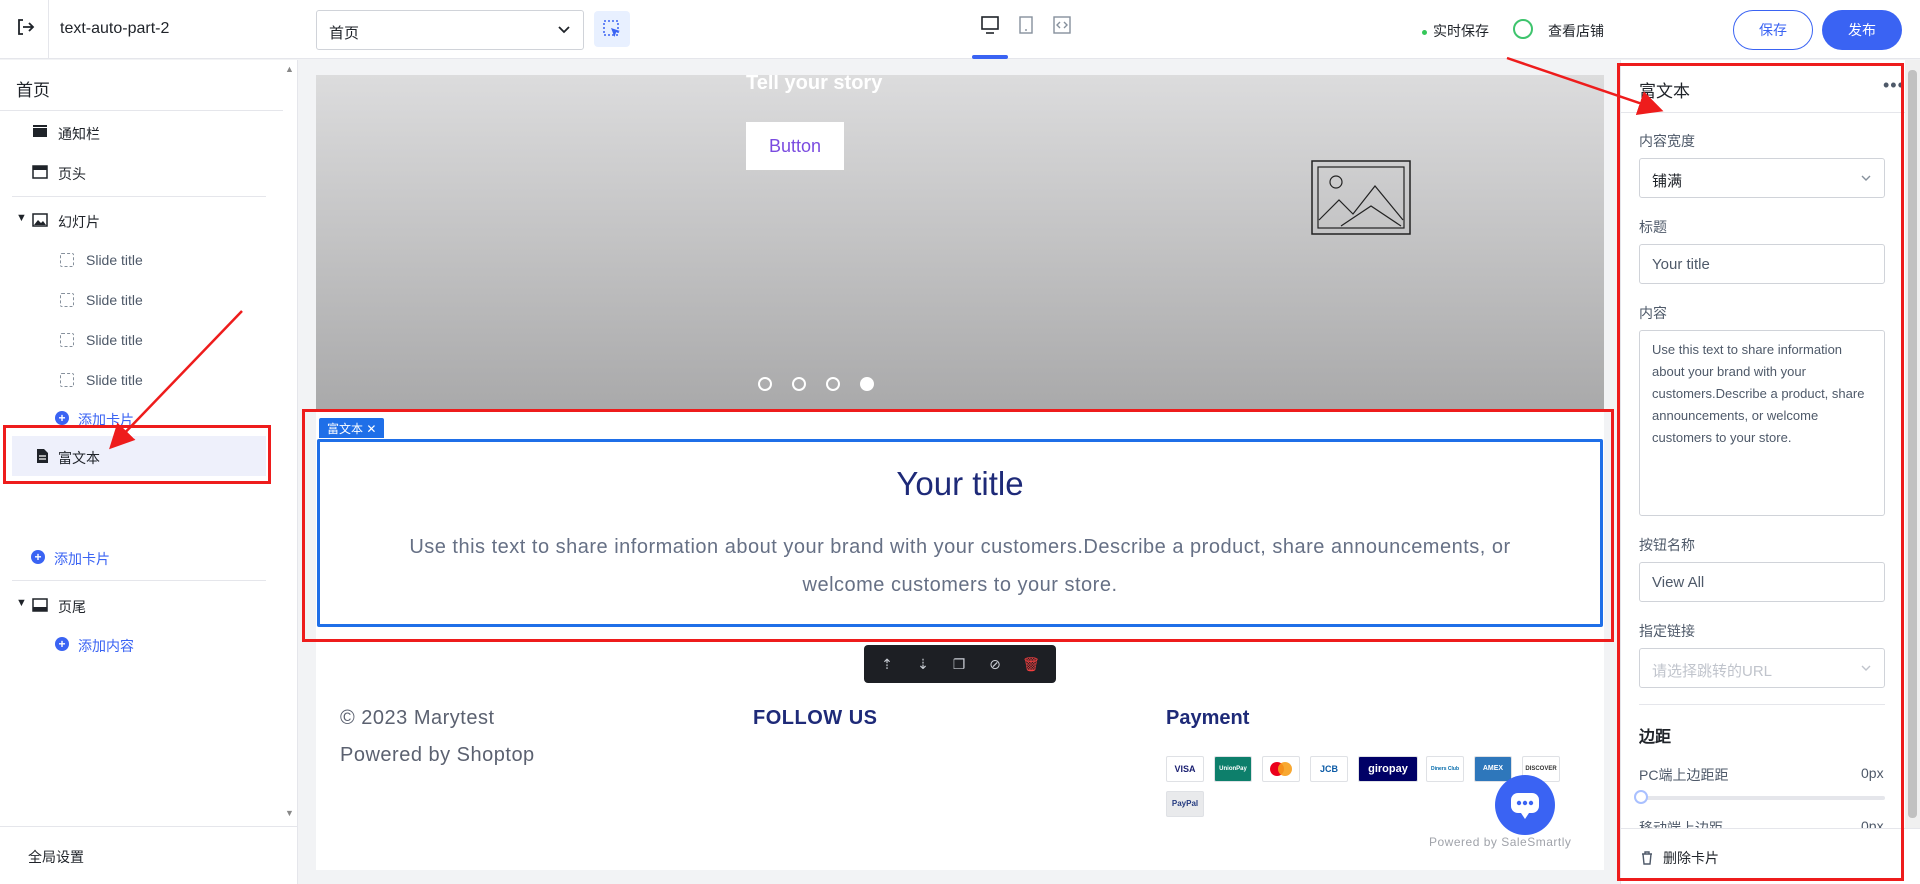  Describe the element at coordinates (1762, 668) in the screenshot. I see `link-select: 请选择跳转的URL` at that location.